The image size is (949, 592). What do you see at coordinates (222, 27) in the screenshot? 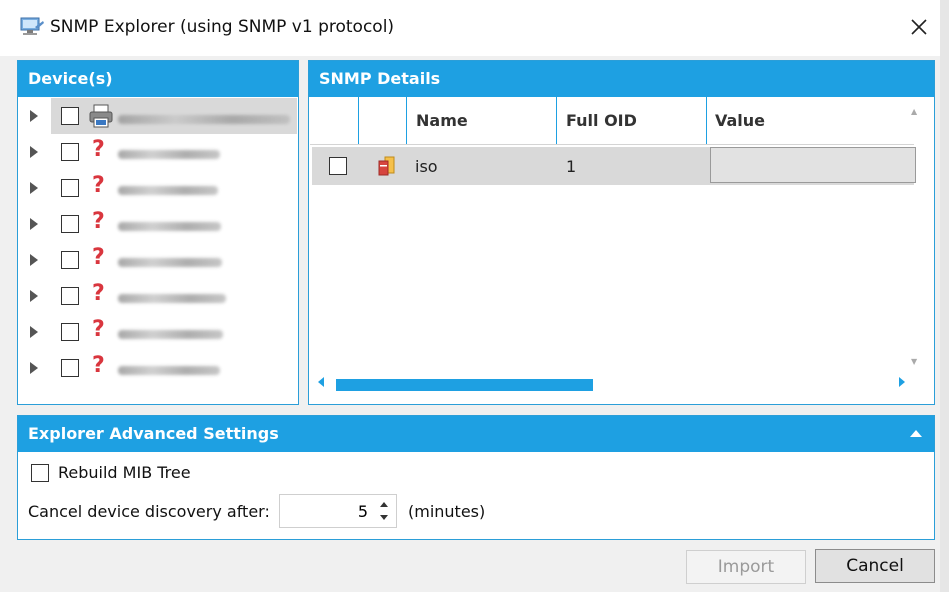
I see `window-title: SNMP Explorer (using SNMP v1 protocol)` at bounding box center [222, 27].